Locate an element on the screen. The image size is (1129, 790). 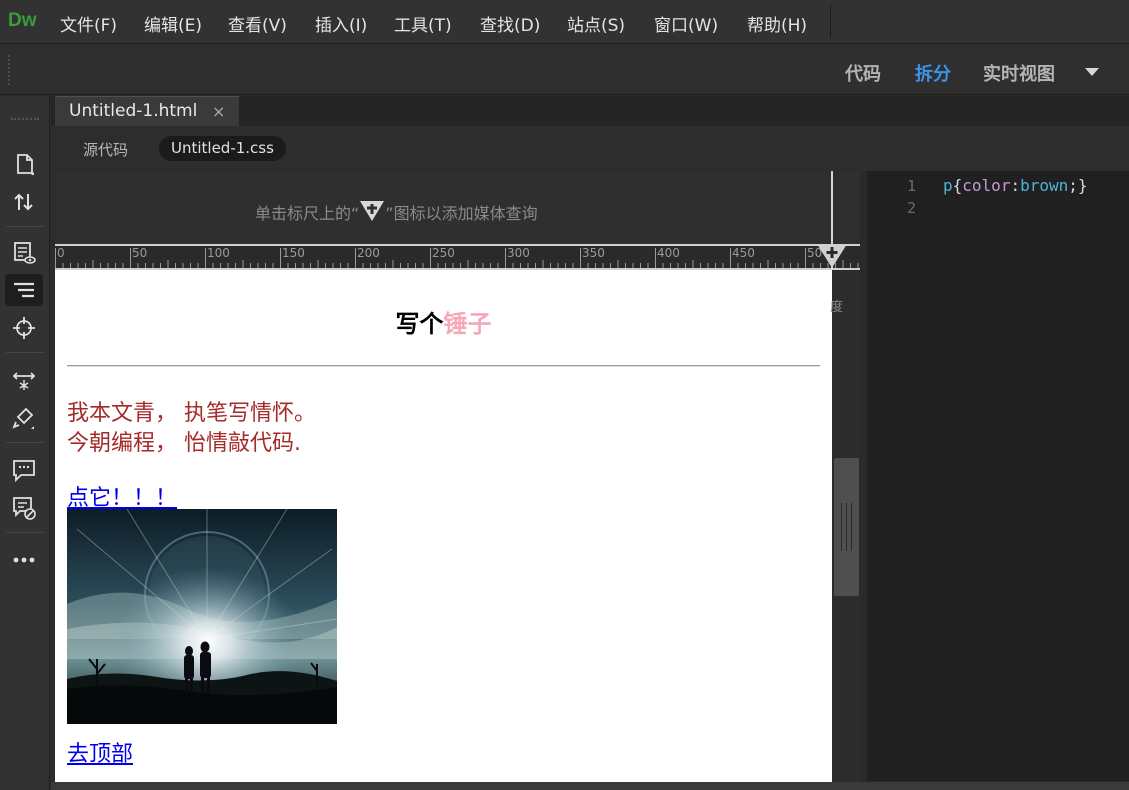
ruler-label: 100 is located at coordinates (218, 253).